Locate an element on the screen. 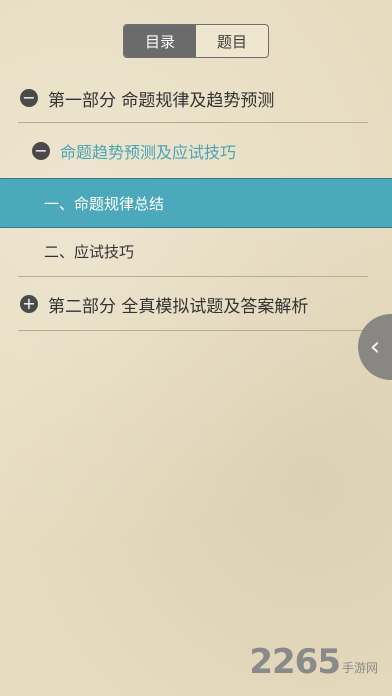 The image size is (392, 696). subsection-part1: − 命题趋势预测及应试技巧 is located at coordinates (196, 151).